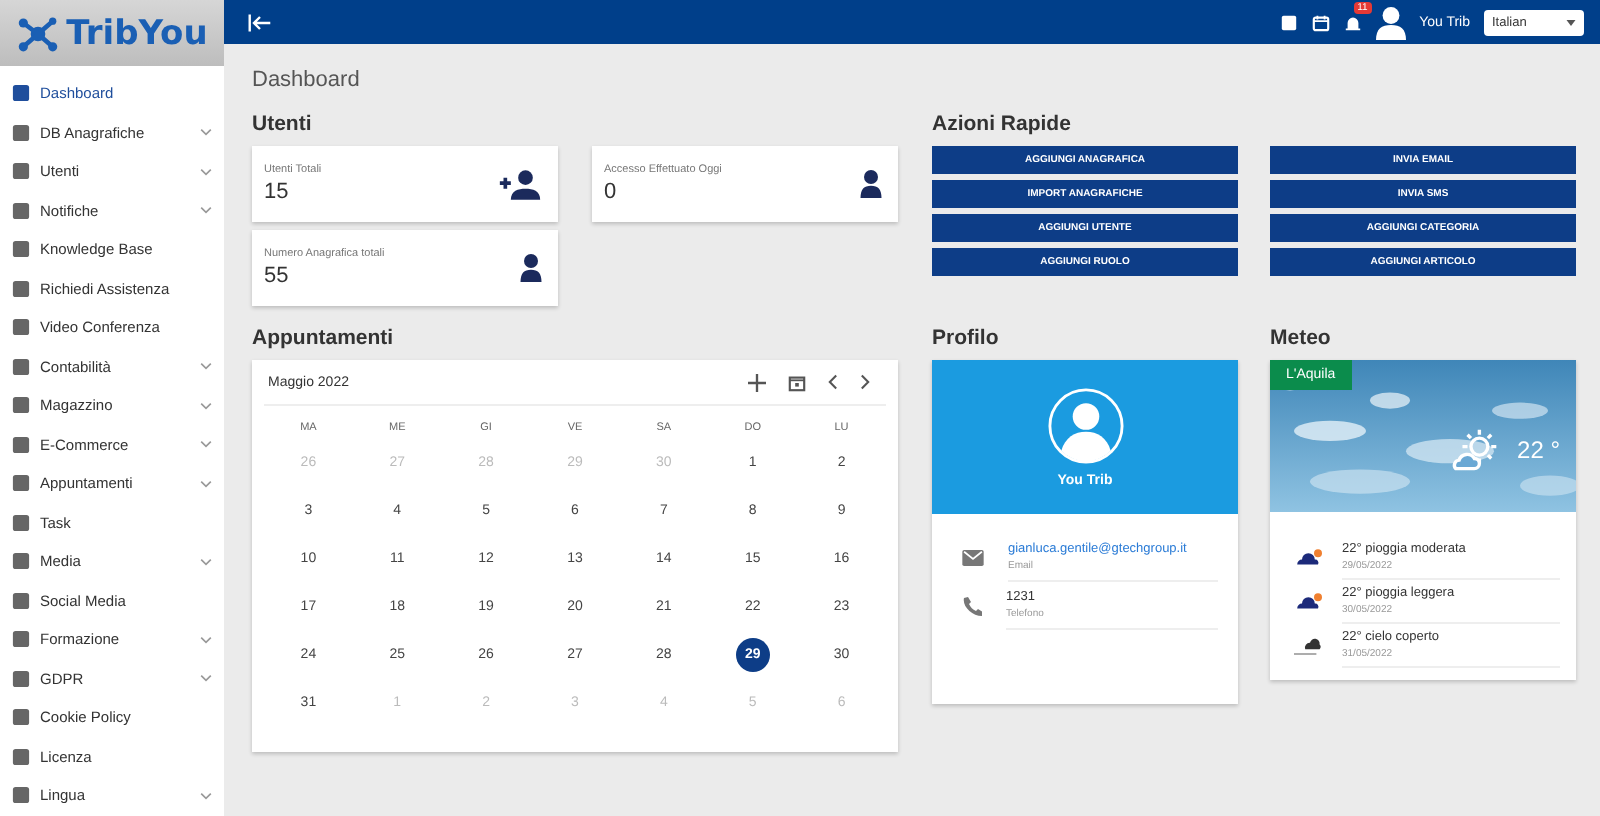  I want to click on page-title: Dashboard, so click(307, 82).